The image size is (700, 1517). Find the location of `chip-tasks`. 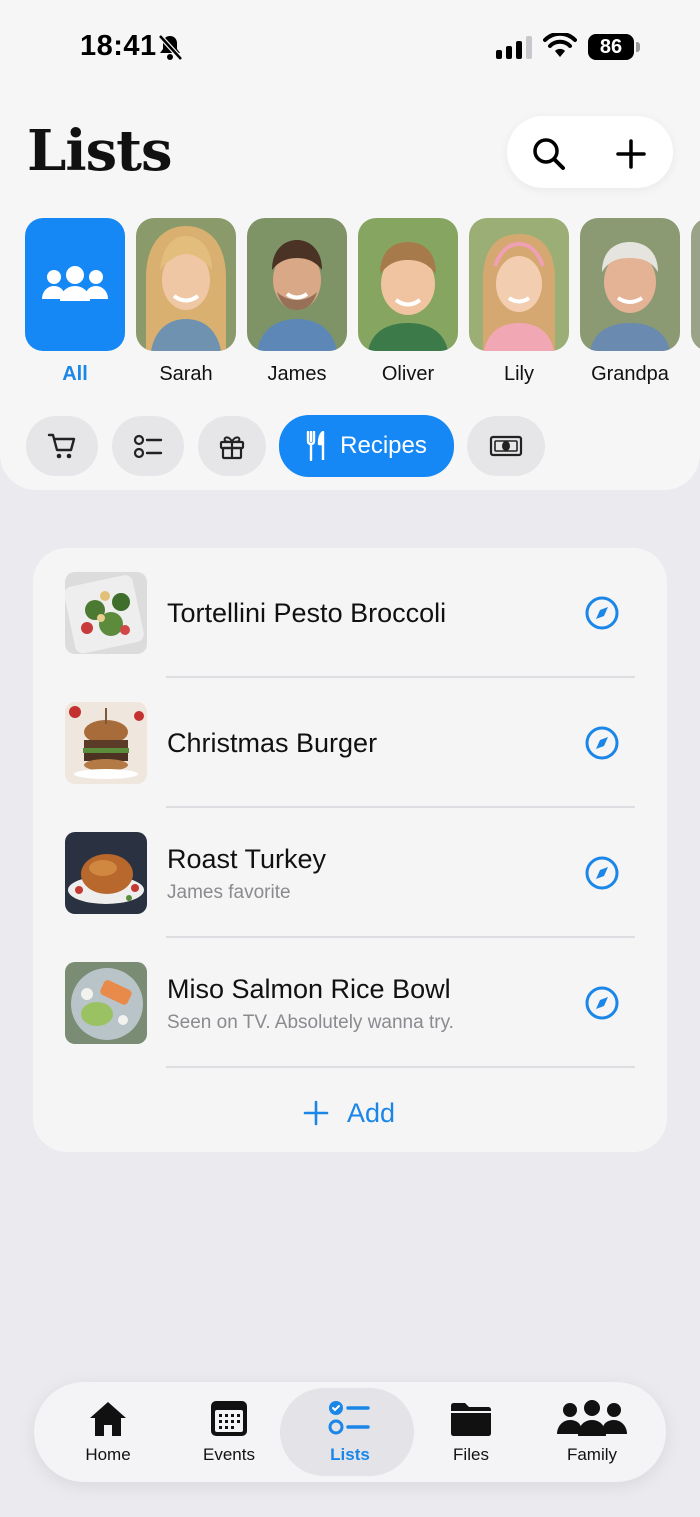

chip-tasks is located at coordinates (148, 446).